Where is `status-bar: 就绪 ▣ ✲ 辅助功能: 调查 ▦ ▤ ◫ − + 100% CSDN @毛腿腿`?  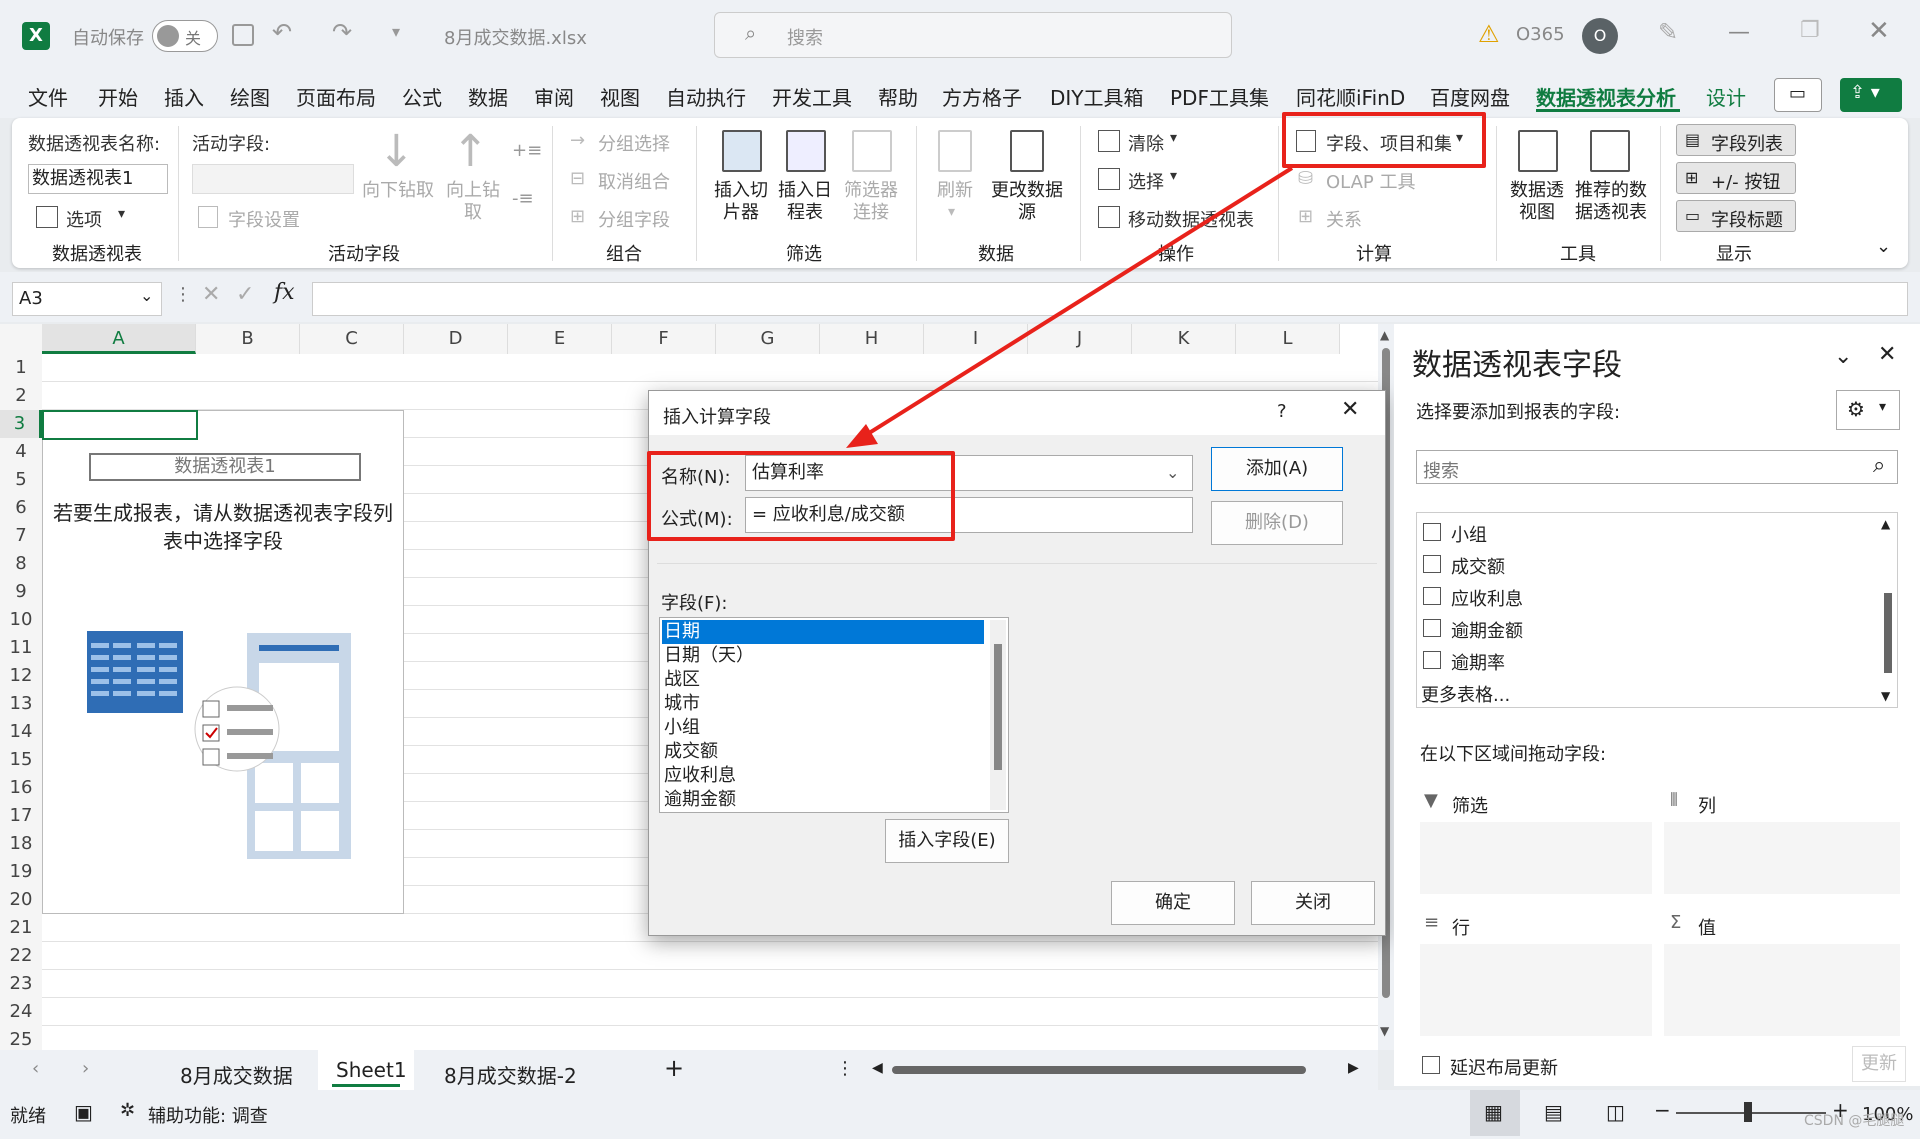
status-bar: 就绪 ▣ ✲ 辅助功能: 调查 ▦ ▤ ◫ − + 100% CSDN @毛腿腿 is located at coordinates (960, 1114).